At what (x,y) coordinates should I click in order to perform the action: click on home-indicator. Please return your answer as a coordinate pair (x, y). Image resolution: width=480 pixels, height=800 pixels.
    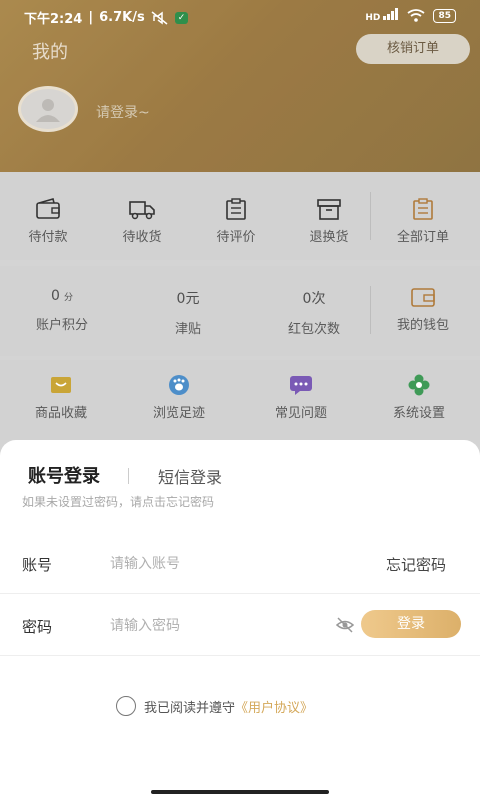
    Looking at the image, I should click on (240, 792).